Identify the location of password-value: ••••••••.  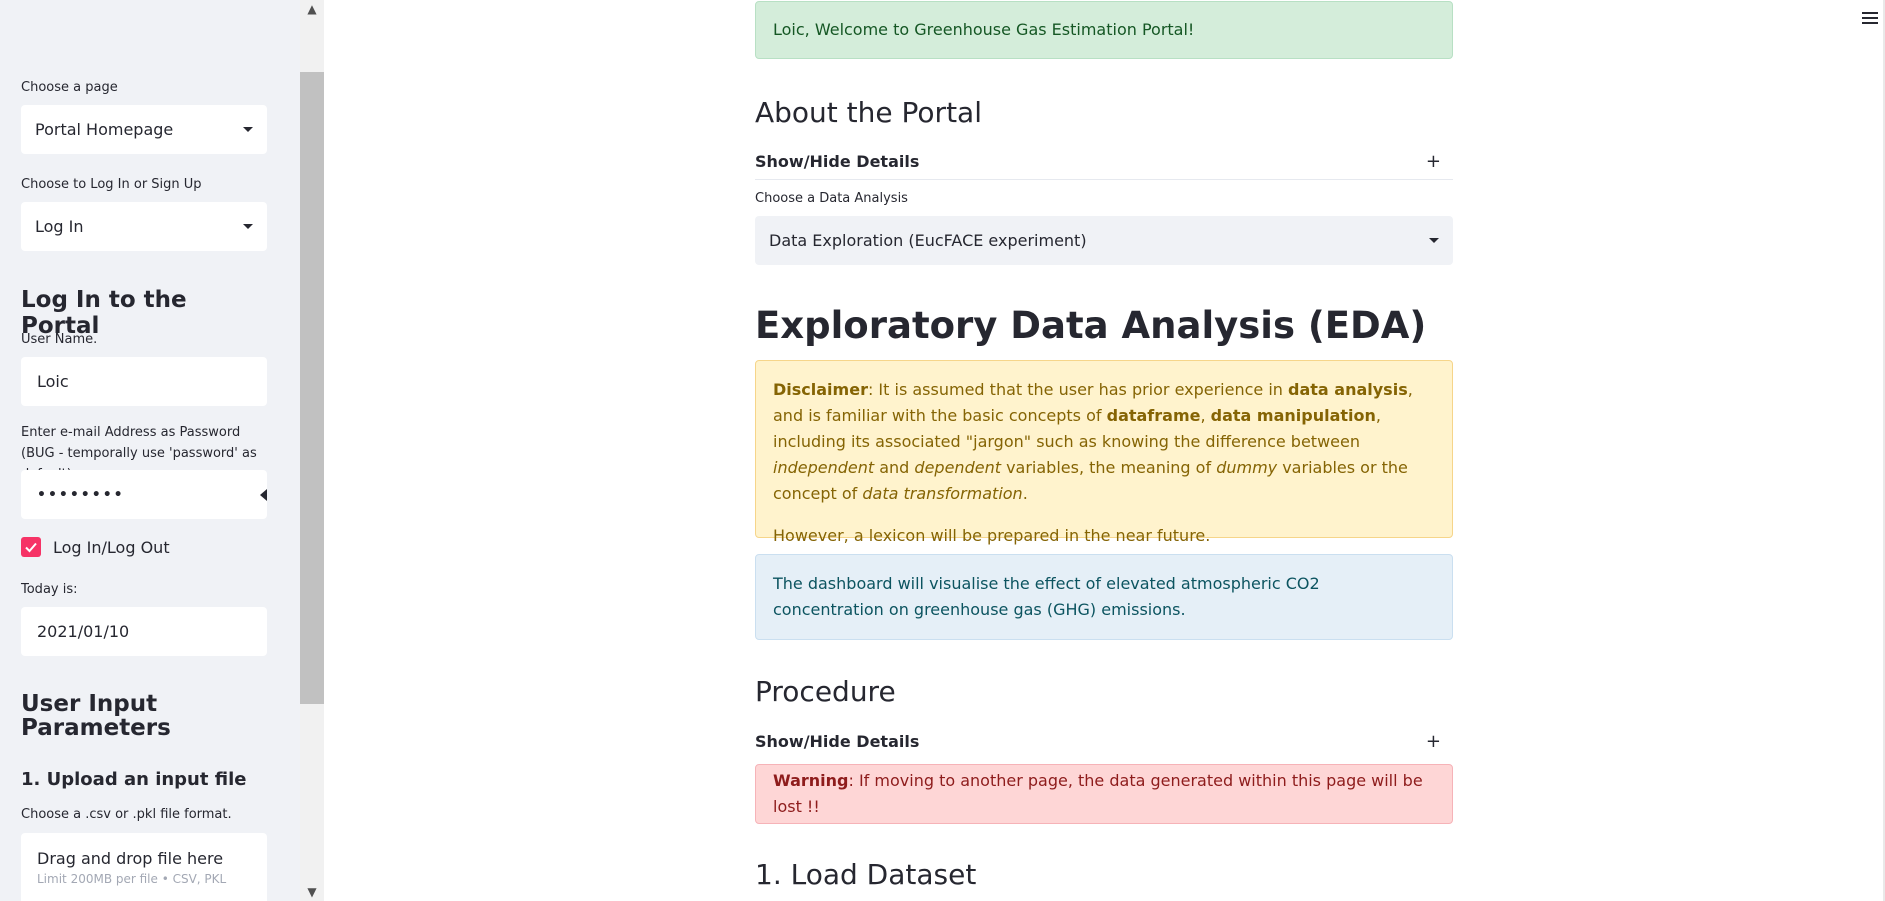
(81, 494).